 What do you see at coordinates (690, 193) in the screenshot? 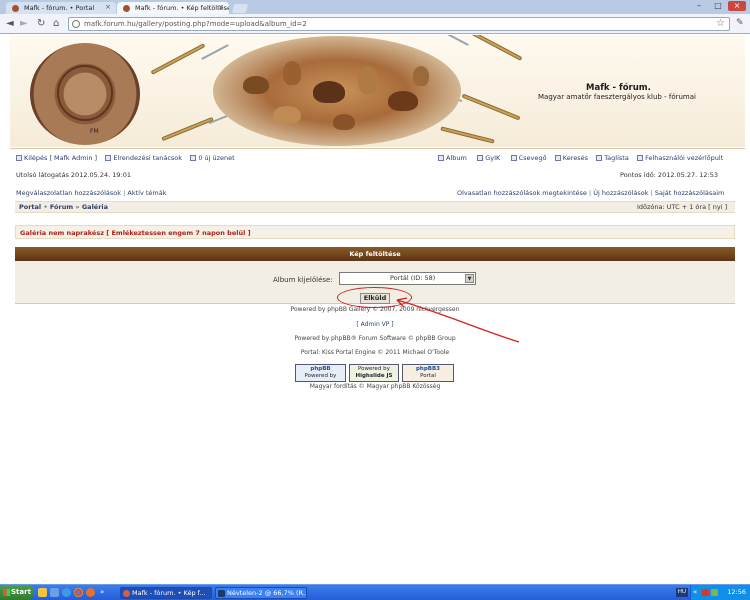
I see `own-posts-link: Saját hozzászólásaim` at bounding box center [690, 193].